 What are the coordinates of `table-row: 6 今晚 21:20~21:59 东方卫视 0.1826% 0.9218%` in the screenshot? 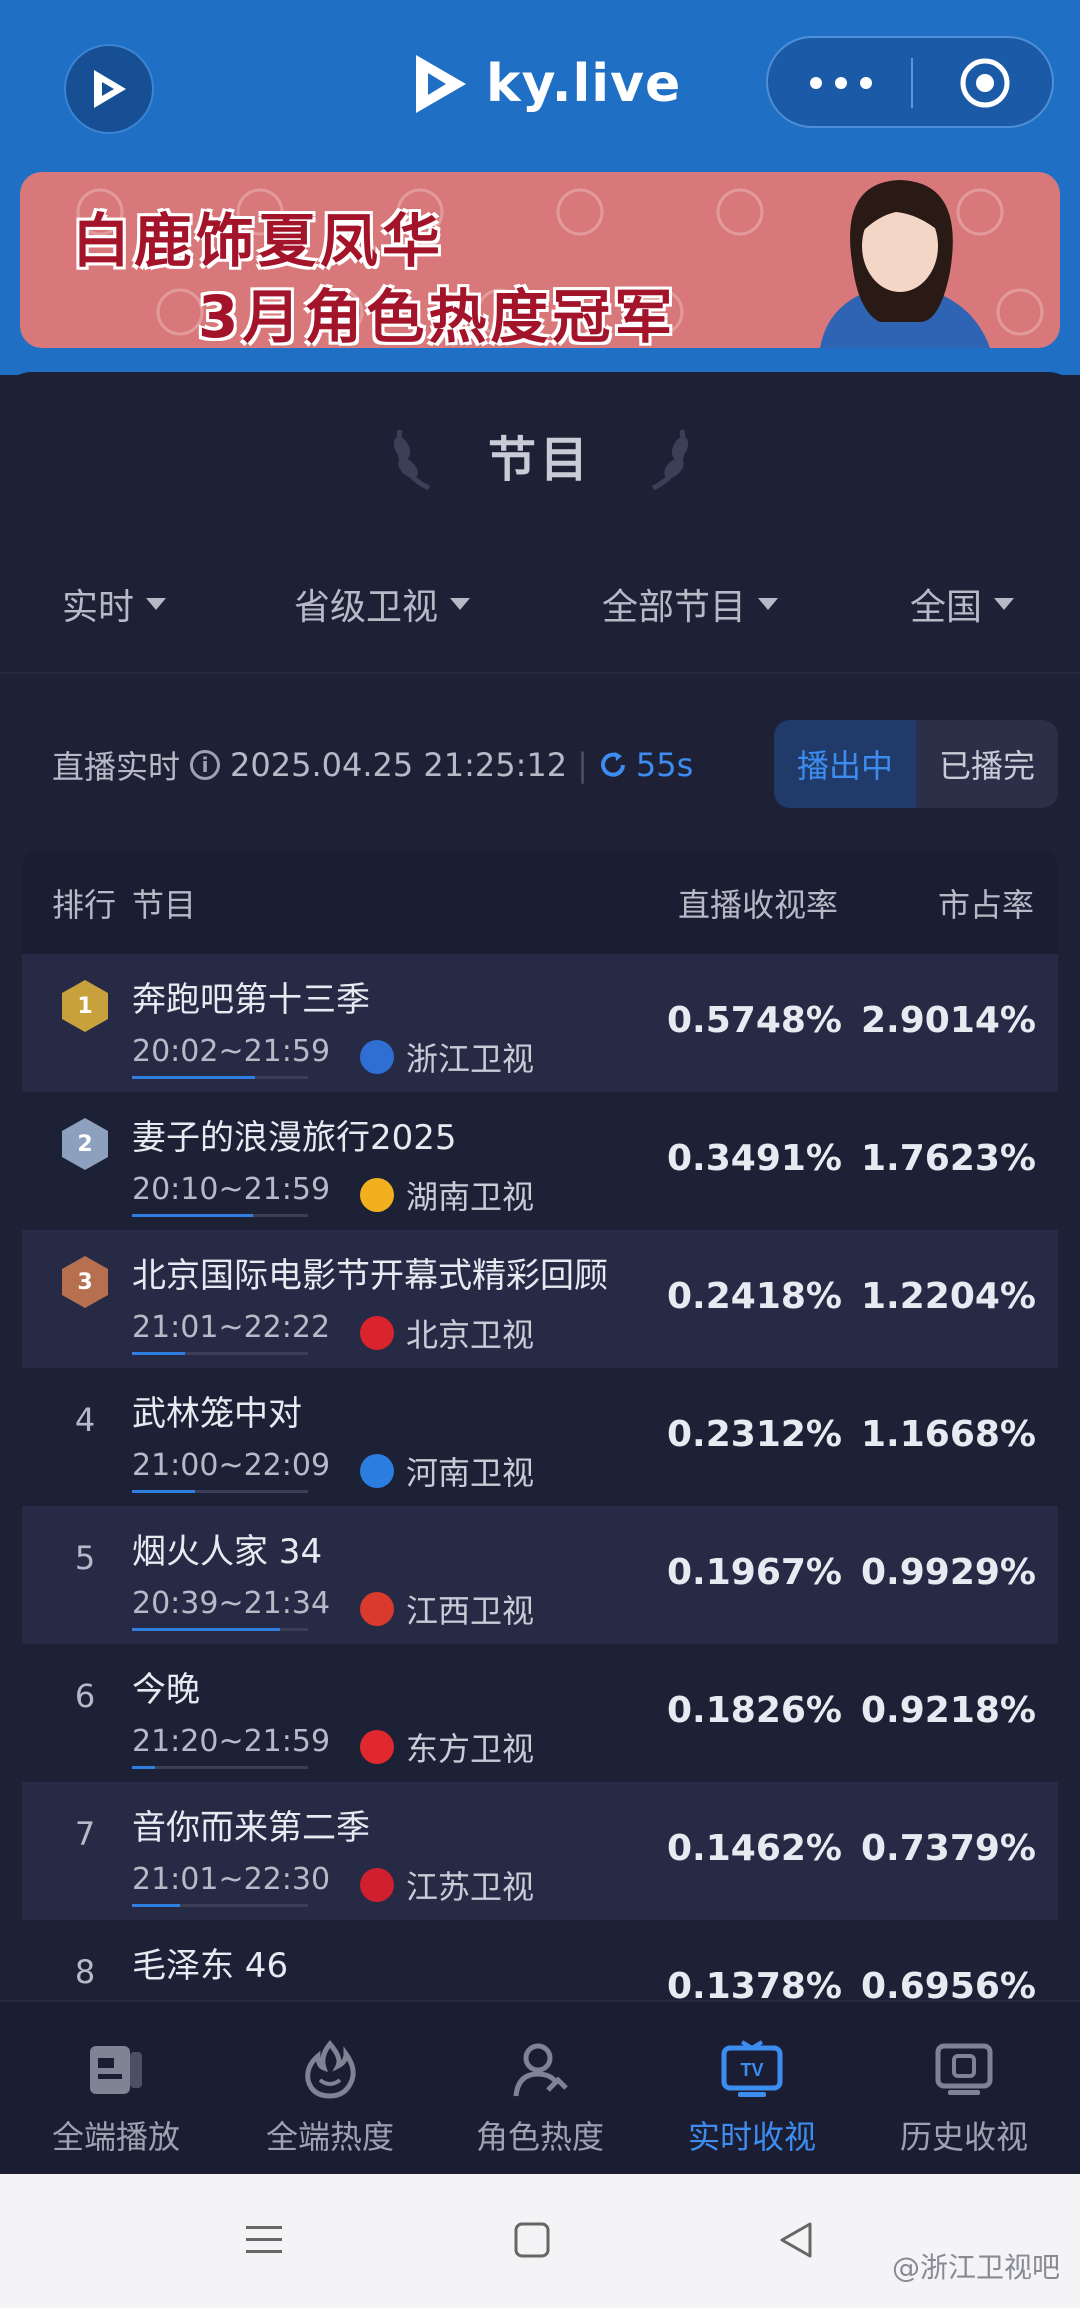 It's located at (540, 1713).